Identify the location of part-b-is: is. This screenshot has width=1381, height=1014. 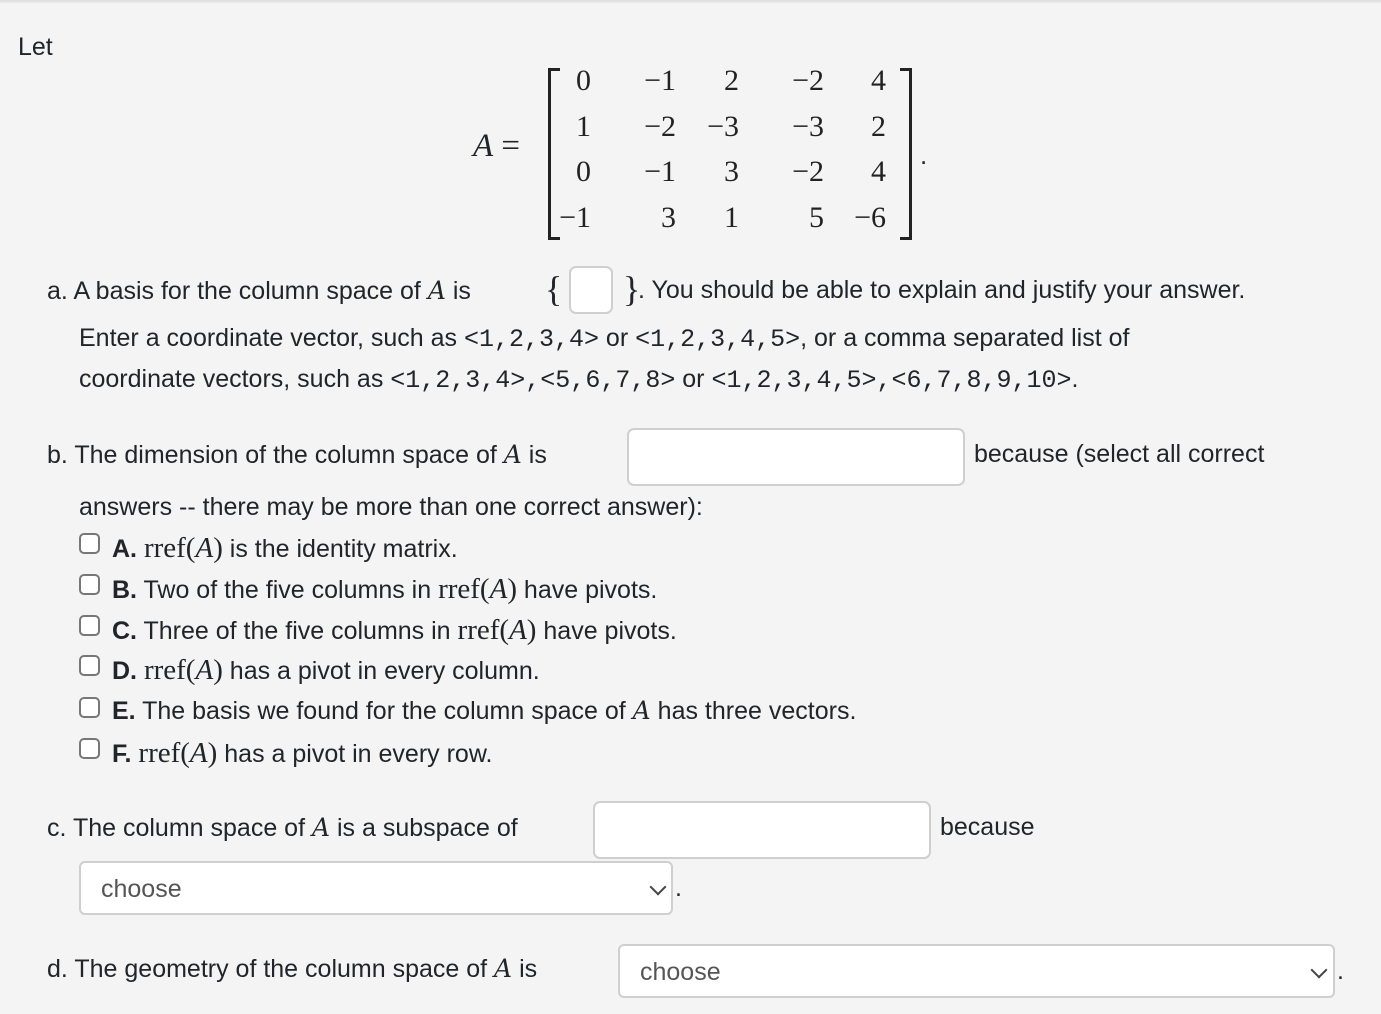
(537, 455).